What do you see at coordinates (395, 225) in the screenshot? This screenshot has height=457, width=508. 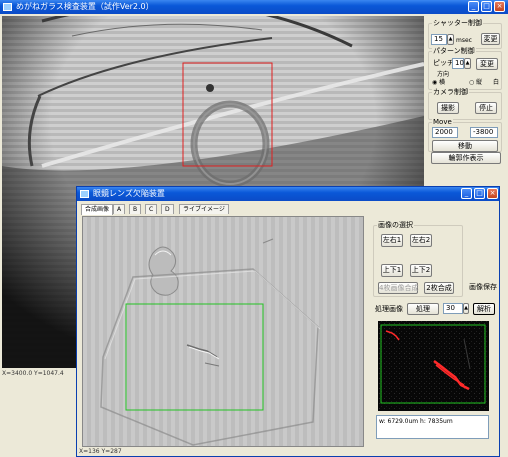 I see `image-select-label: 画像の選択` at bounding box center [395, 225].